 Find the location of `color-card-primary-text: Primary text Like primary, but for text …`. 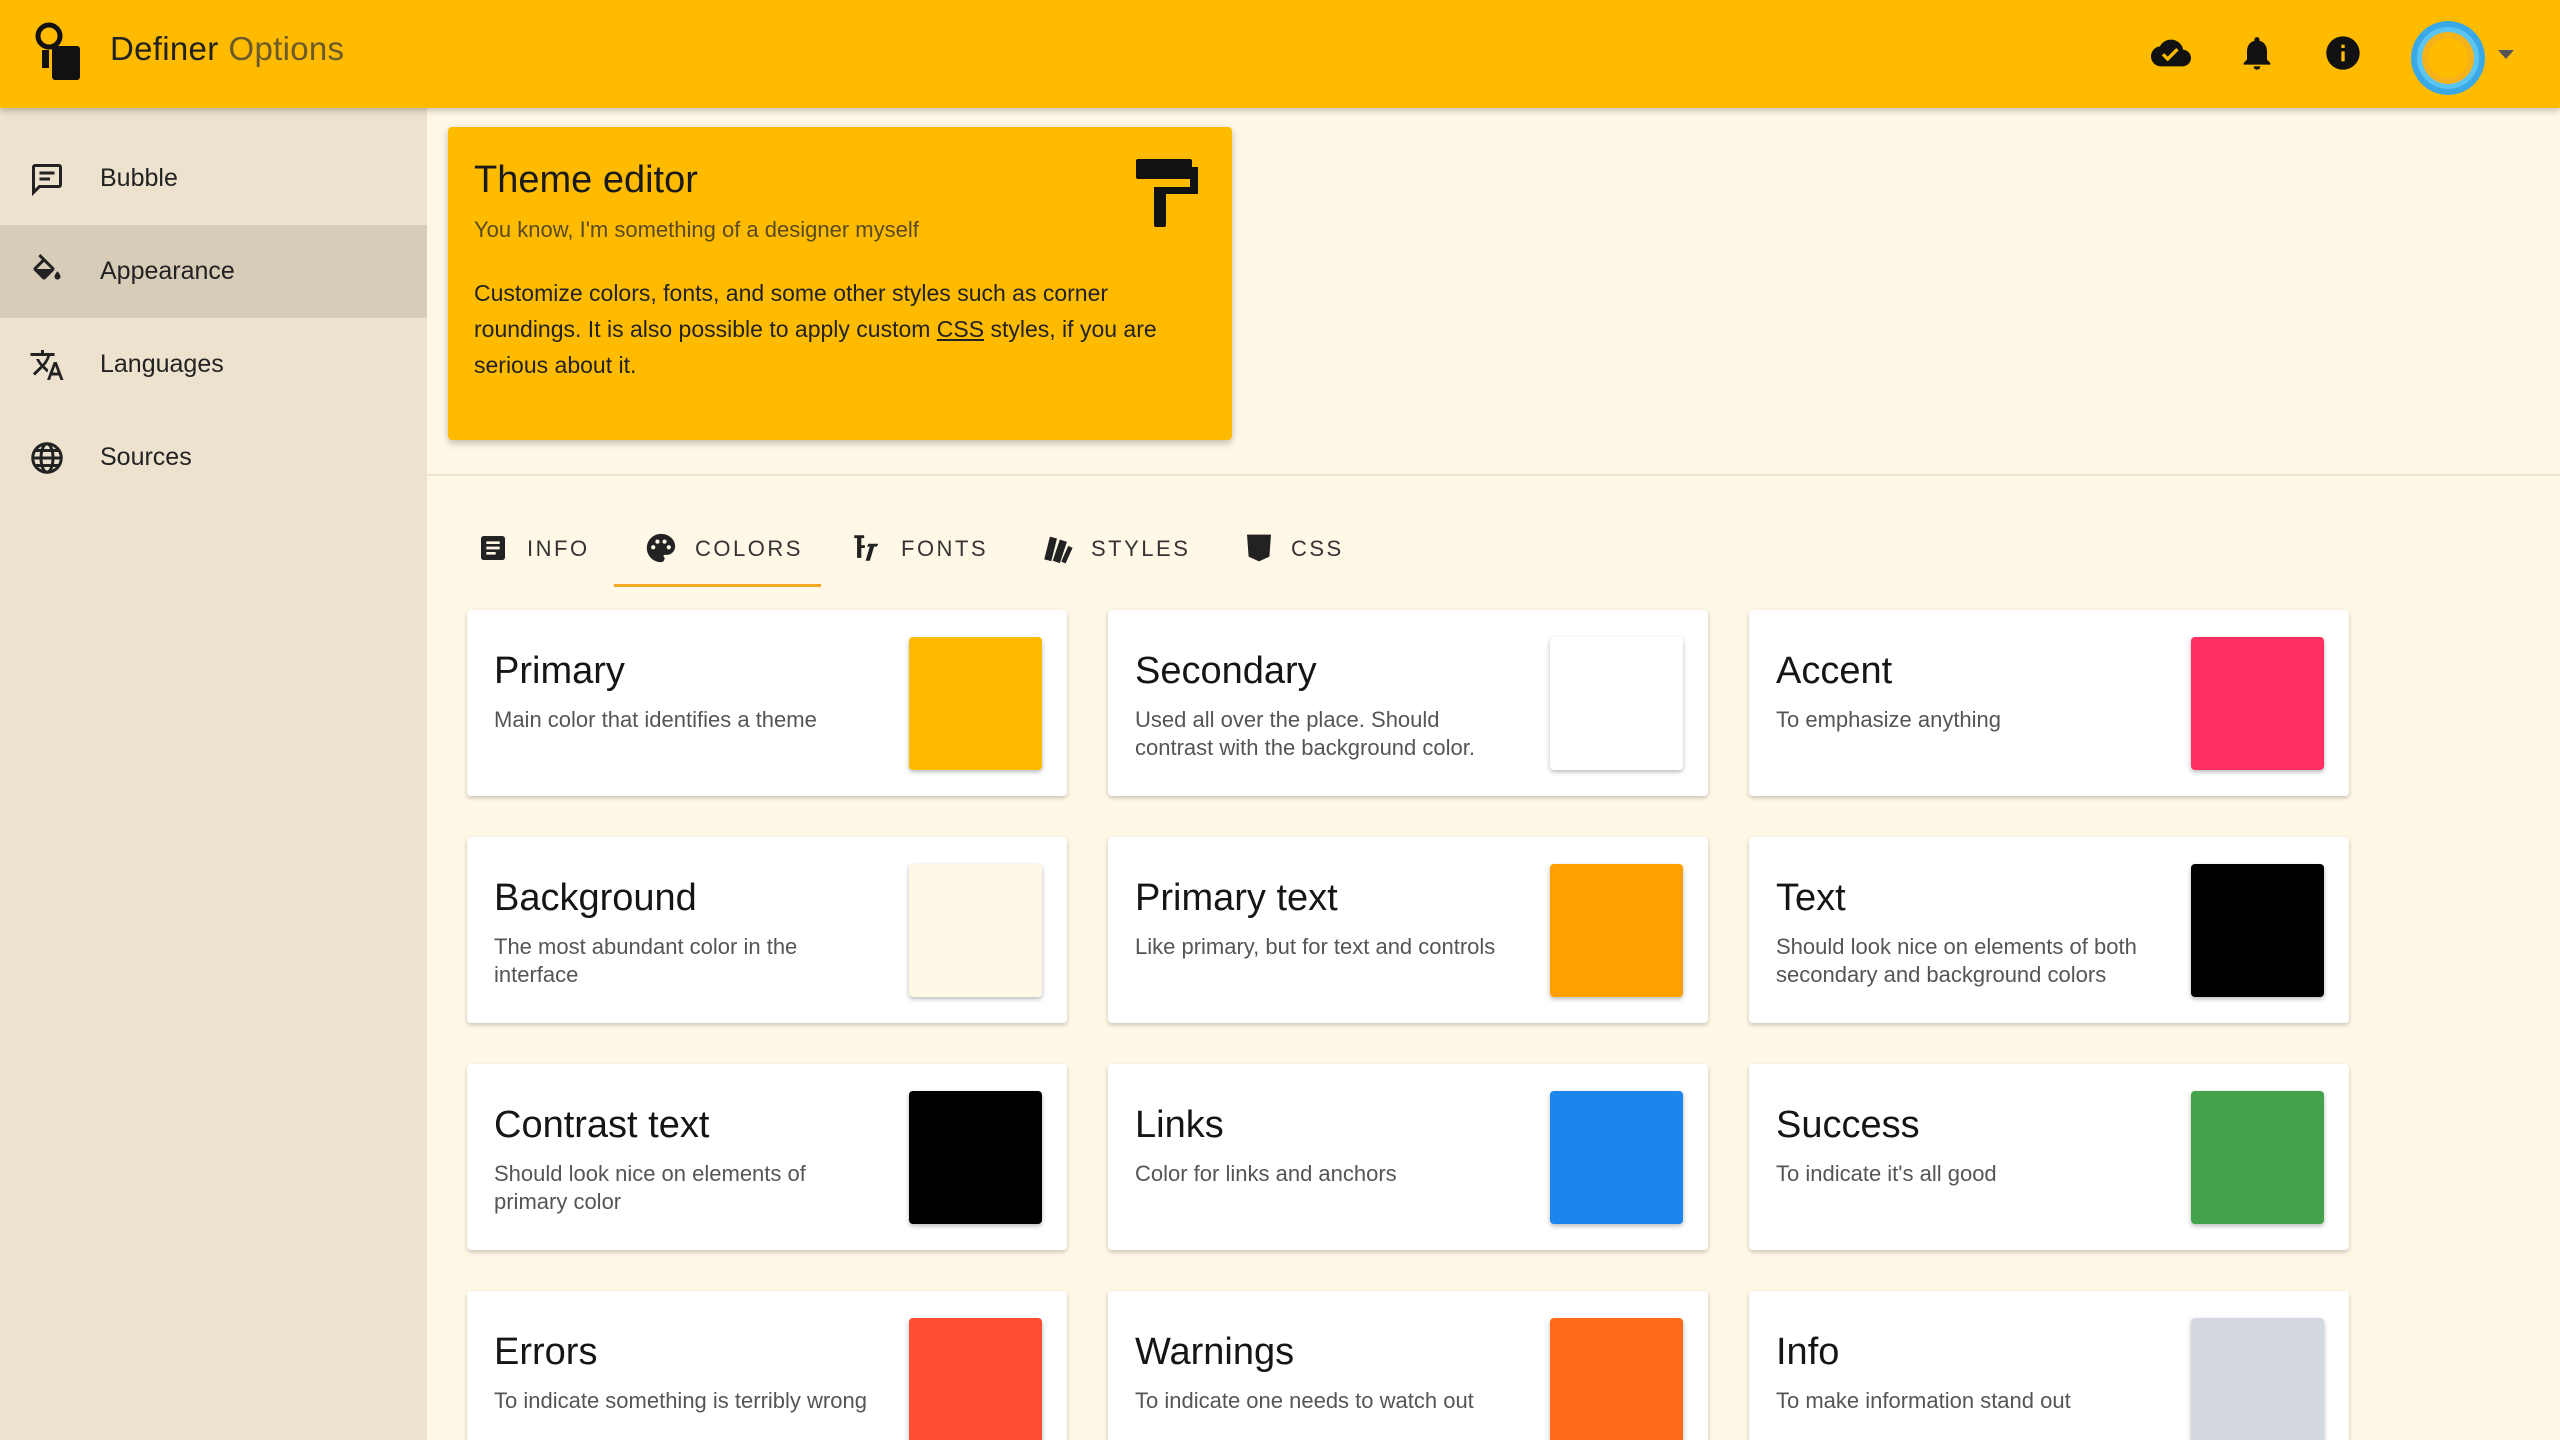

color-card-primary-text: Primary text Like primary, but for text … is located at coordinates (1408, 930).